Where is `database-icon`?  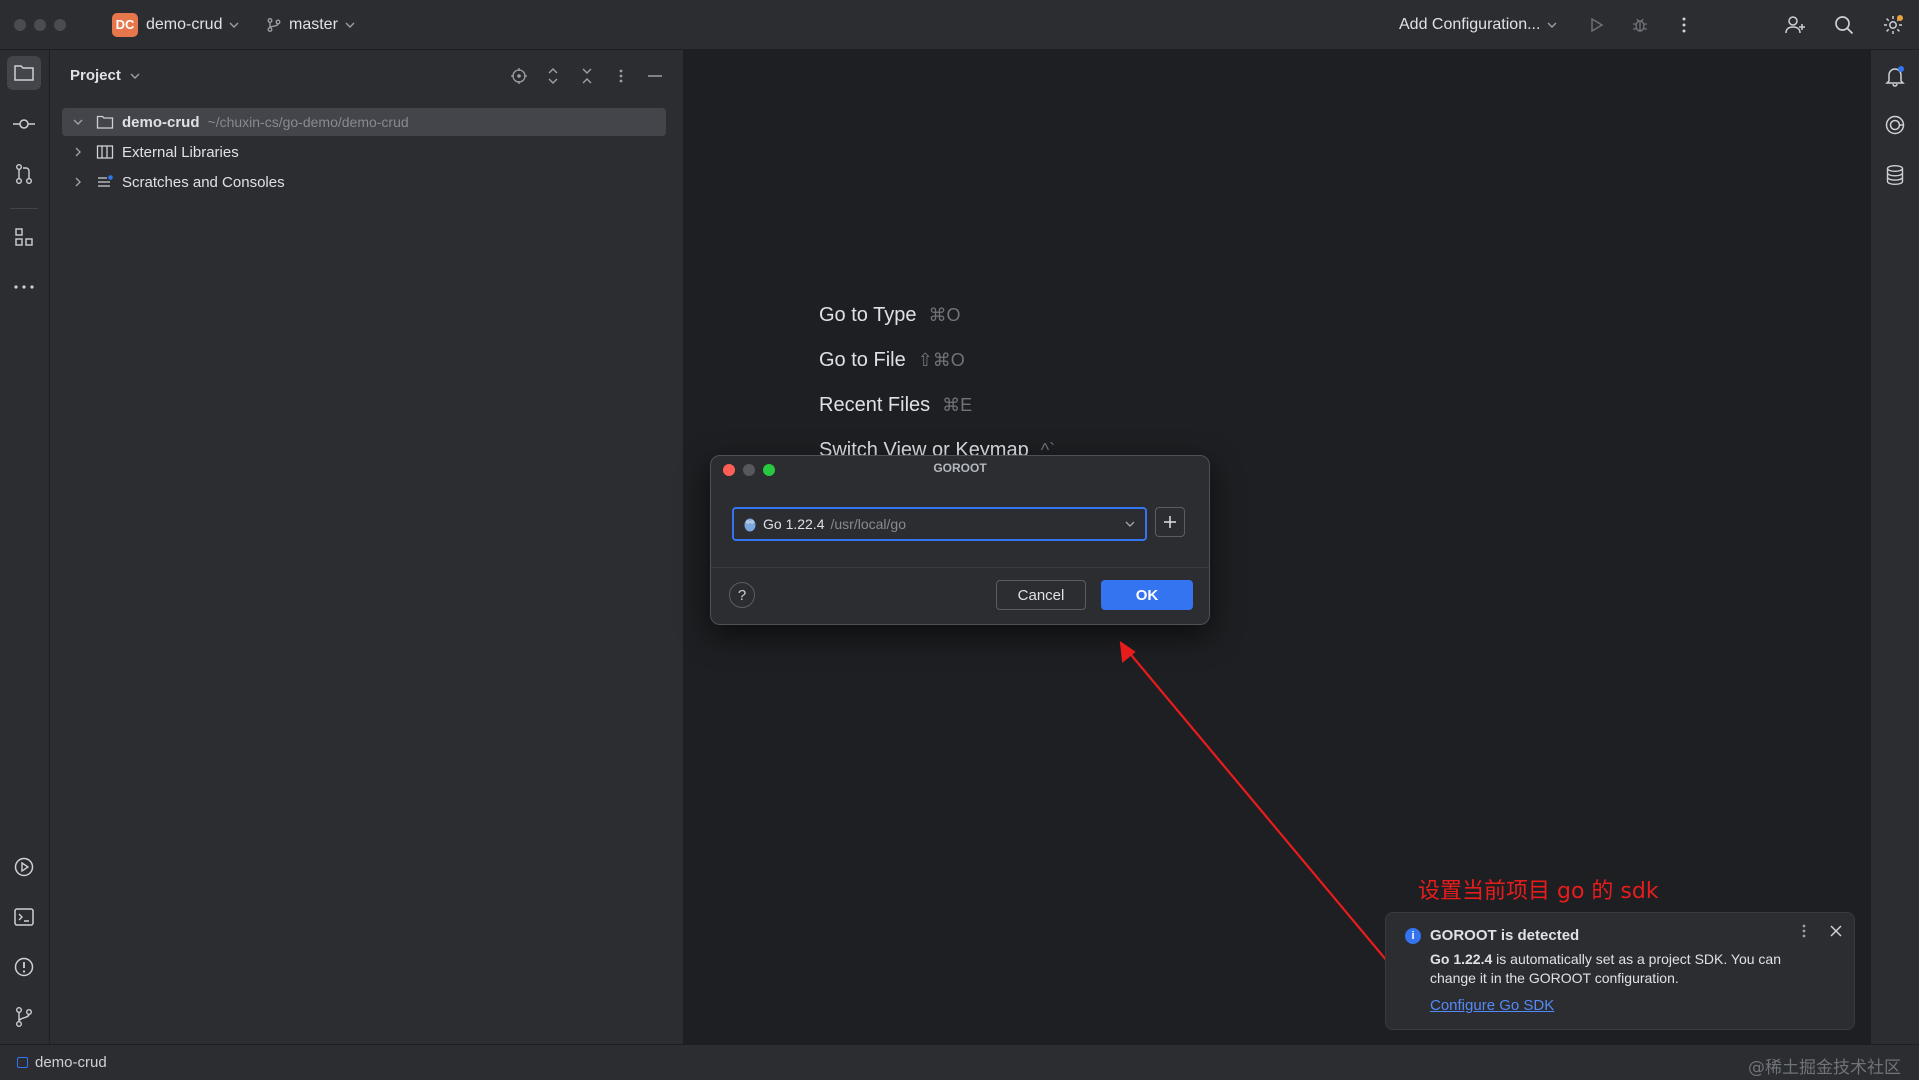
database-icon is located at coordinates (1895, 175).